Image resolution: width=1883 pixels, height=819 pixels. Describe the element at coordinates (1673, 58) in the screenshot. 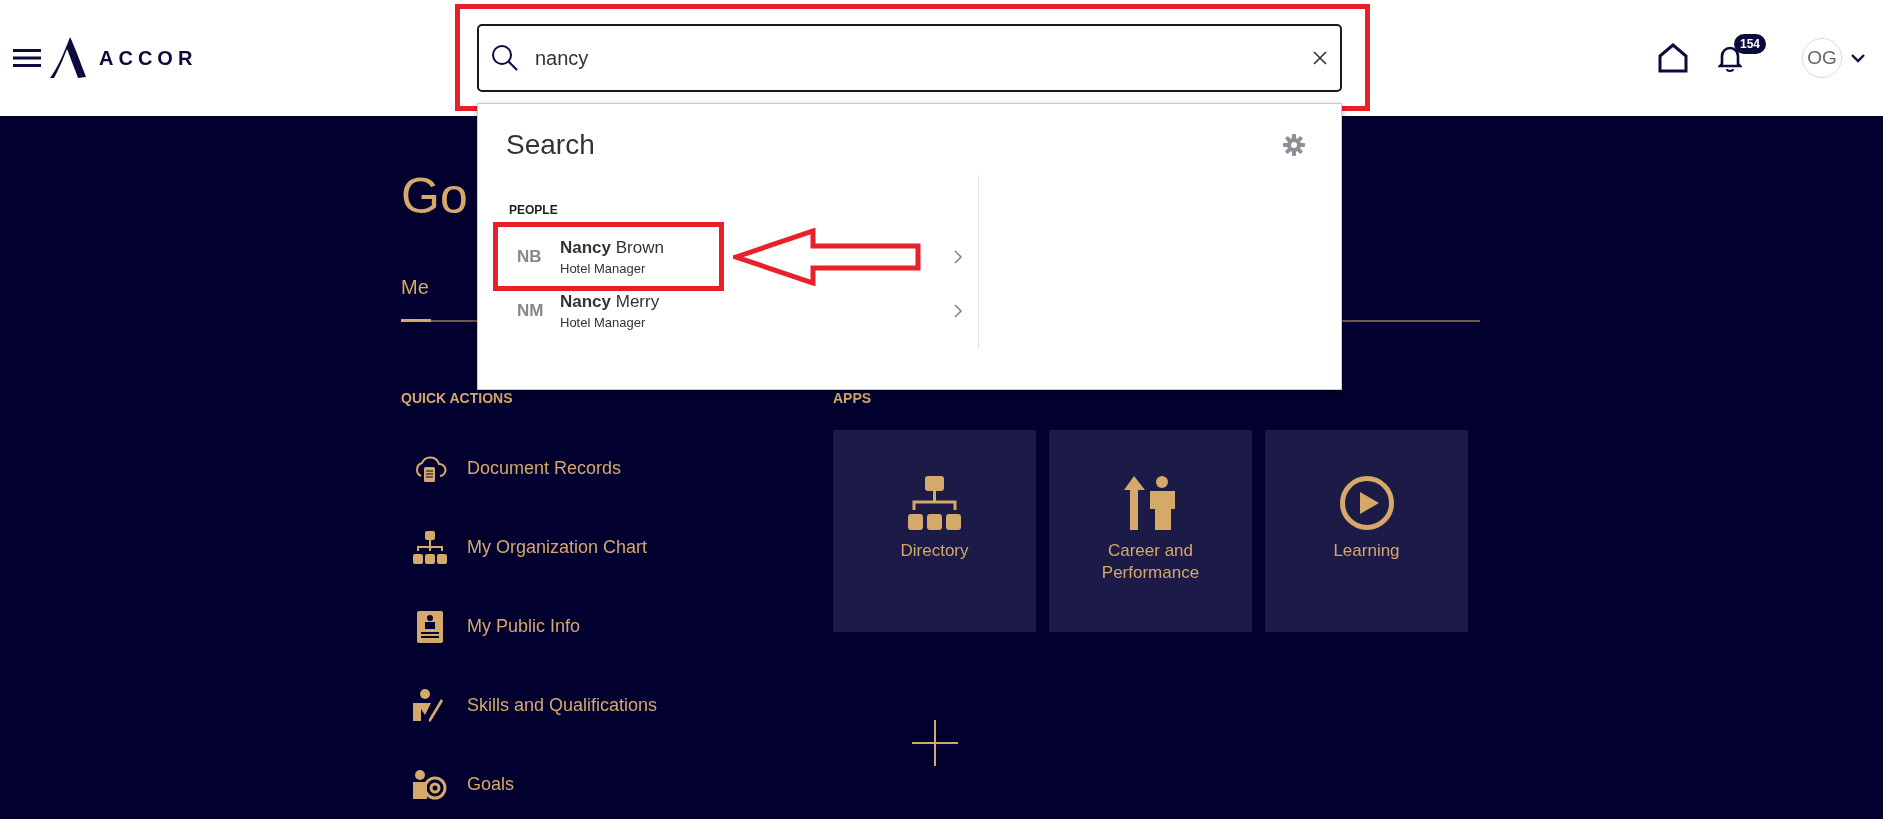

I see `home-icon` at that location.